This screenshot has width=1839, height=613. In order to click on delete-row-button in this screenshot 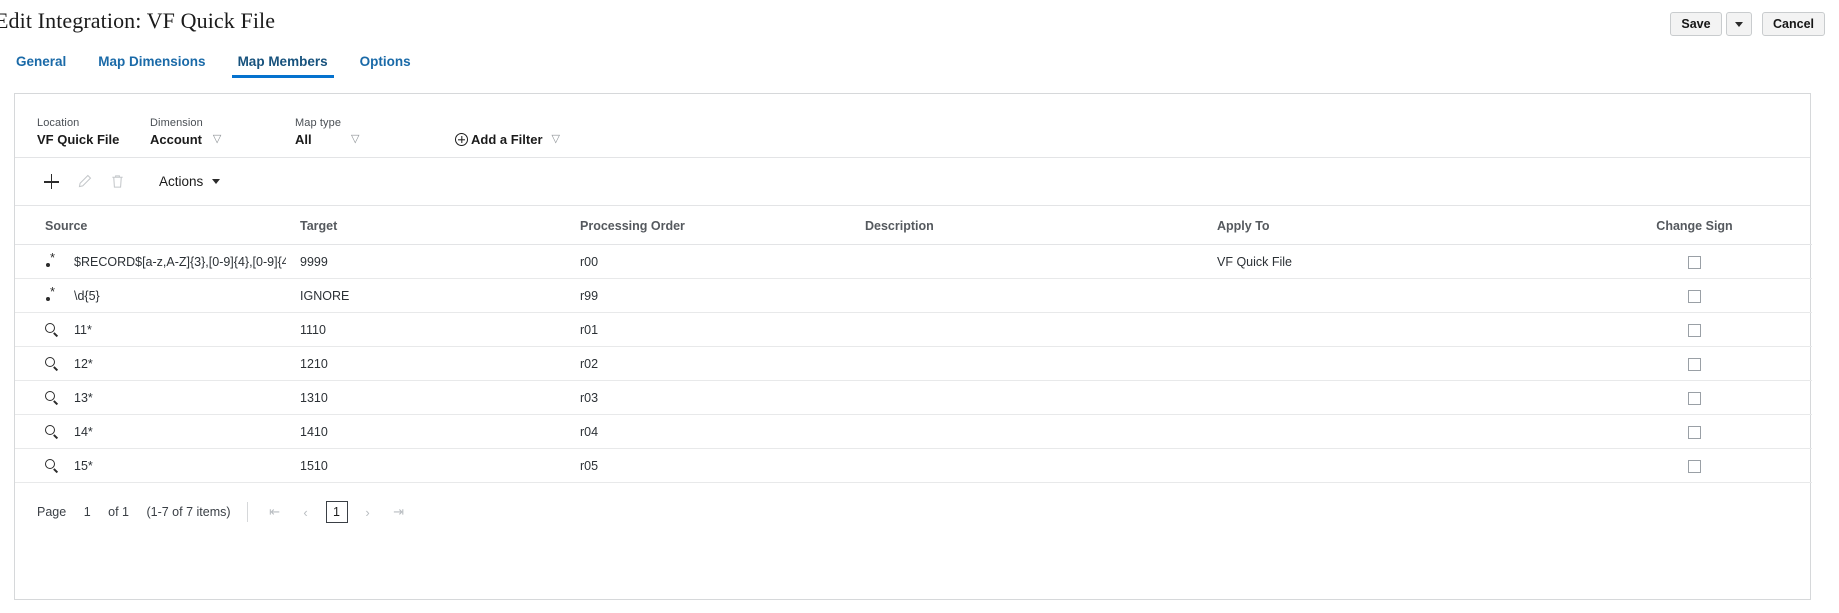, I will do `click(117, 182)`.